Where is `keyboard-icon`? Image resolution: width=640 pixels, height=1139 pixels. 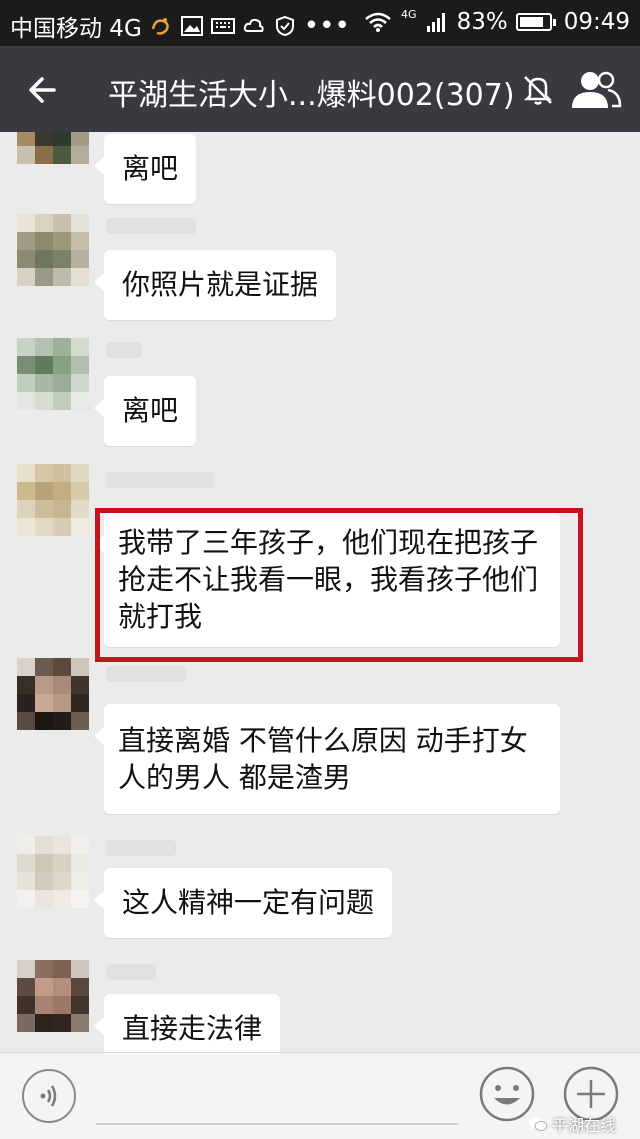 keyboard-icon is located at coordinates (222, 26).